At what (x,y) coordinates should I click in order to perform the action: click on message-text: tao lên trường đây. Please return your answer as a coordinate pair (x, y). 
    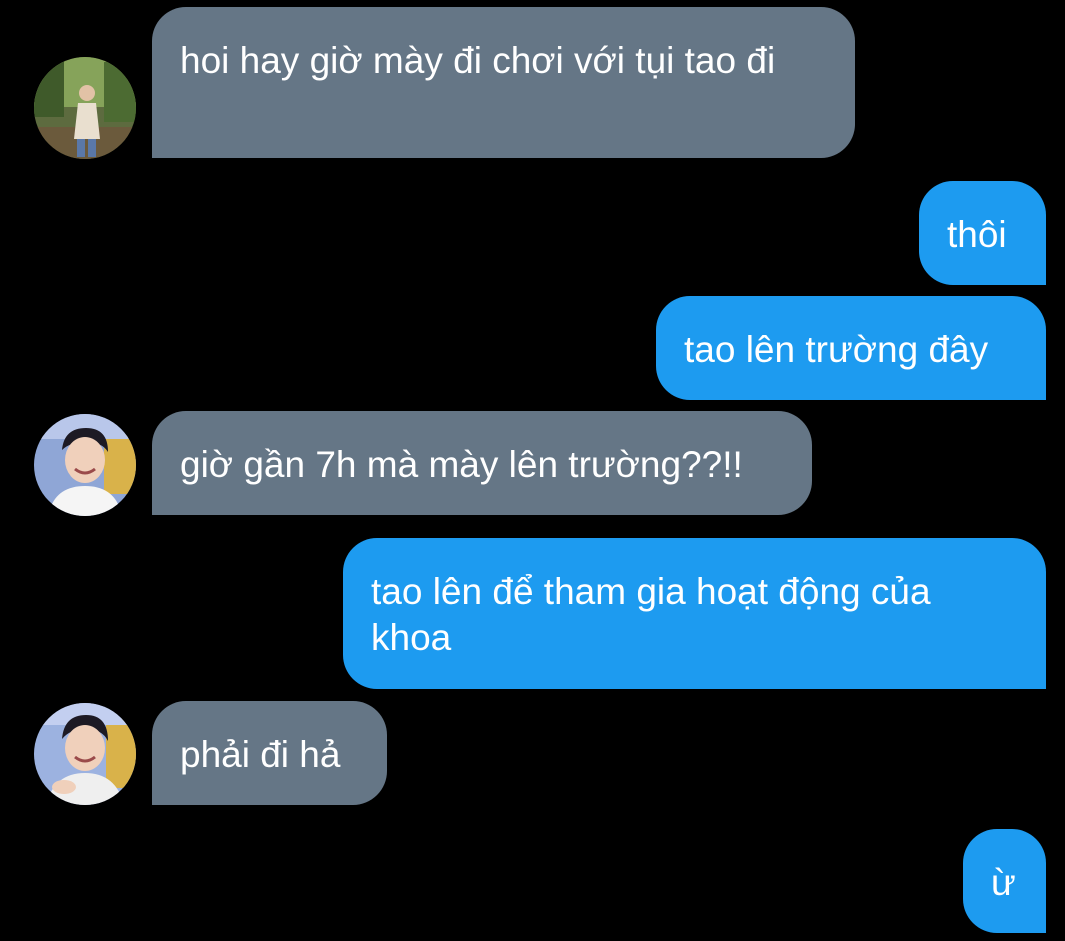
    Looking at the image, I should click on (836, 349).